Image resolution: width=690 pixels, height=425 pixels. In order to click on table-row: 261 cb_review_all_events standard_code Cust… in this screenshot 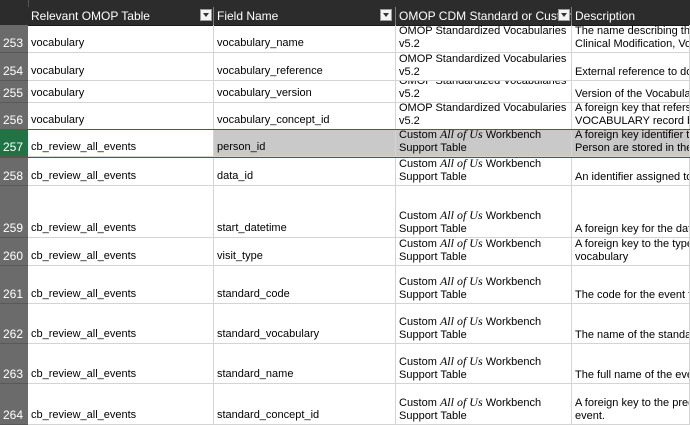, I will do `click(345, 285)`.